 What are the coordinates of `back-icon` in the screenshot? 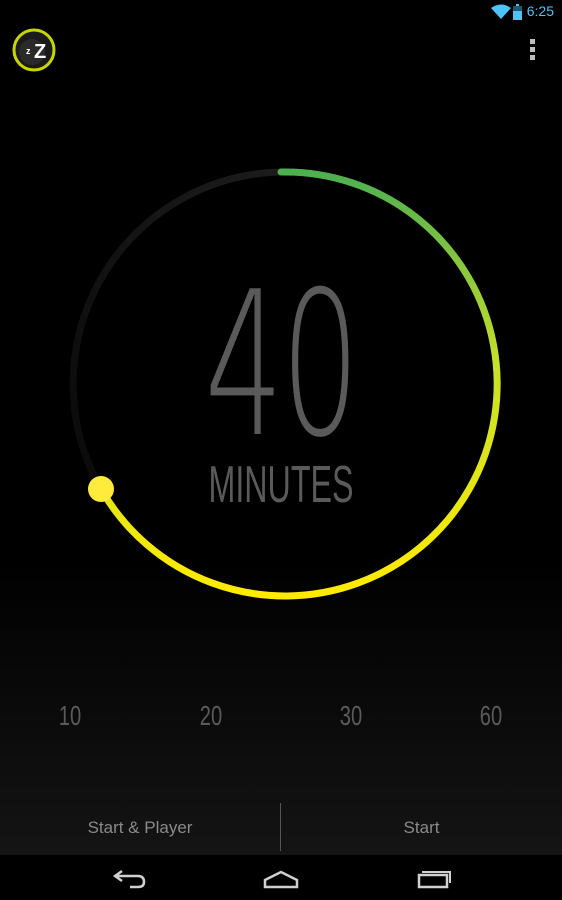 It's located at (130, 878).